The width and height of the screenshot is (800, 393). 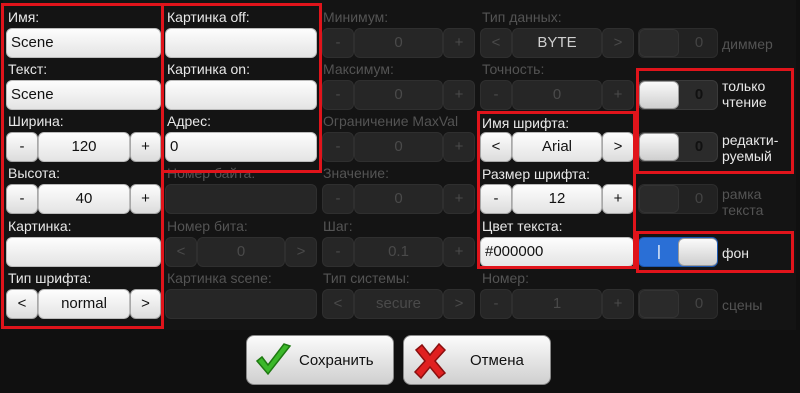 I want to click on text-label: Текст:, so click(x=28, y=69).